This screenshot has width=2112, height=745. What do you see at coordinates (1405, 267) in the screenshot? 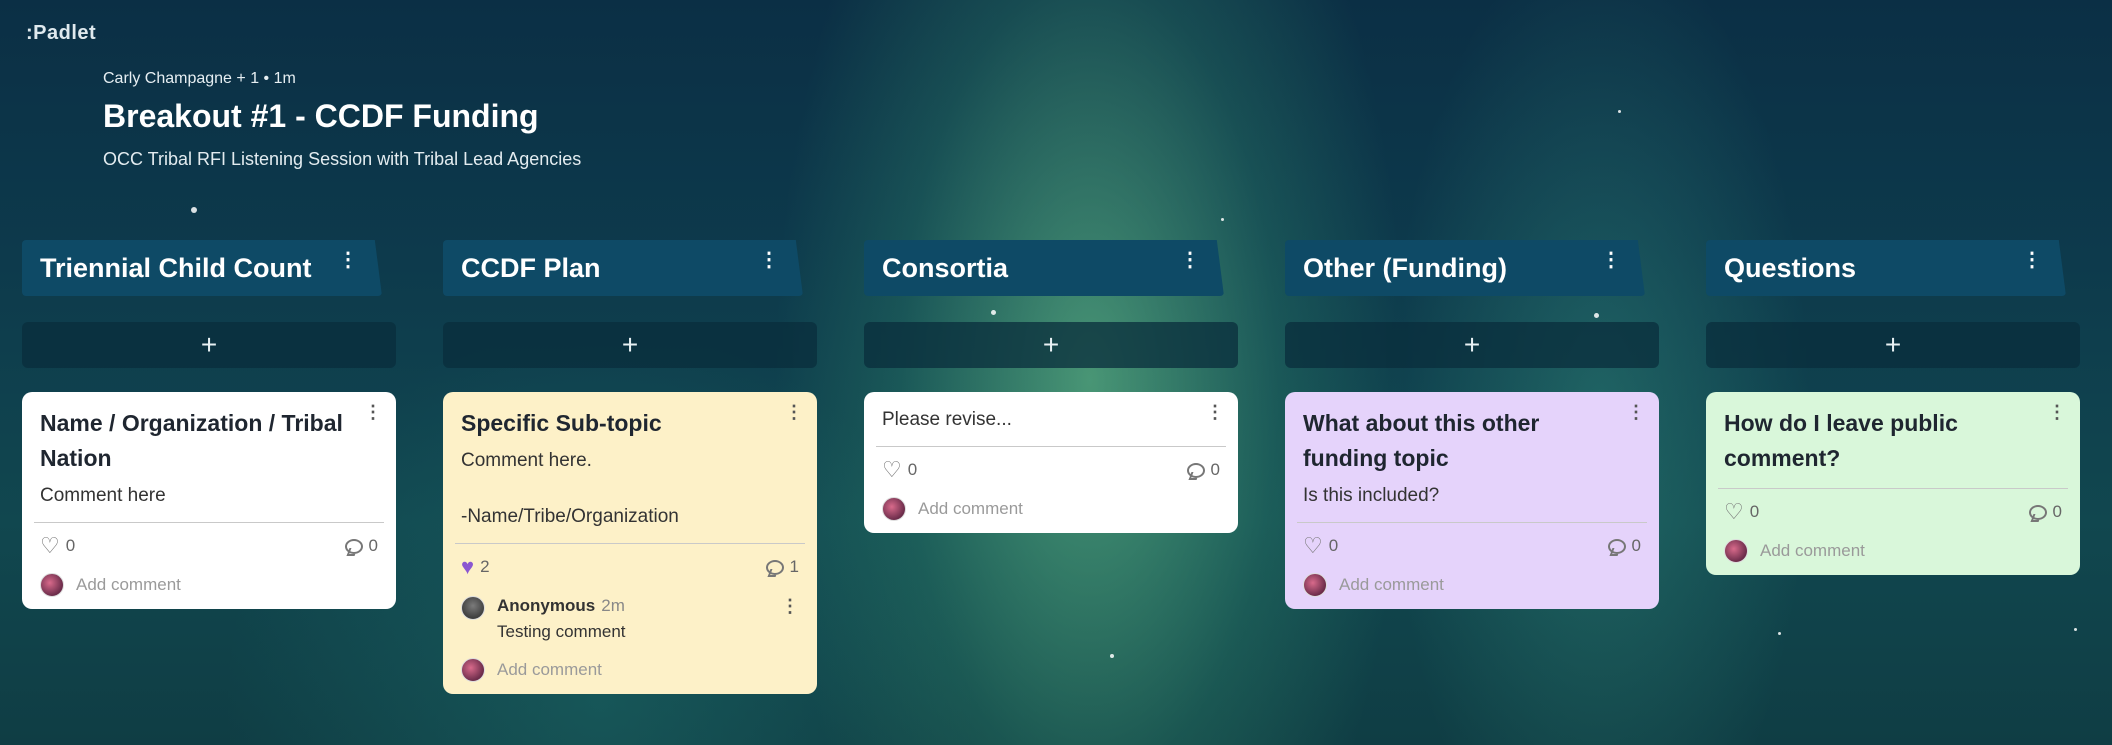
I see `column-title: Other (Funding)` at bounding box center [1405, 267].